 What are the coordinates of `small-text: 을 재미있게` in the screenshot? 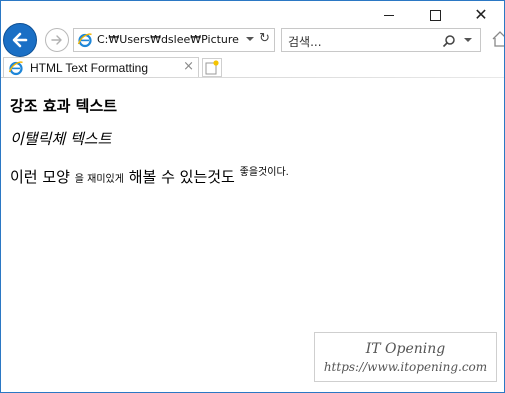 It's located at (99, 179).